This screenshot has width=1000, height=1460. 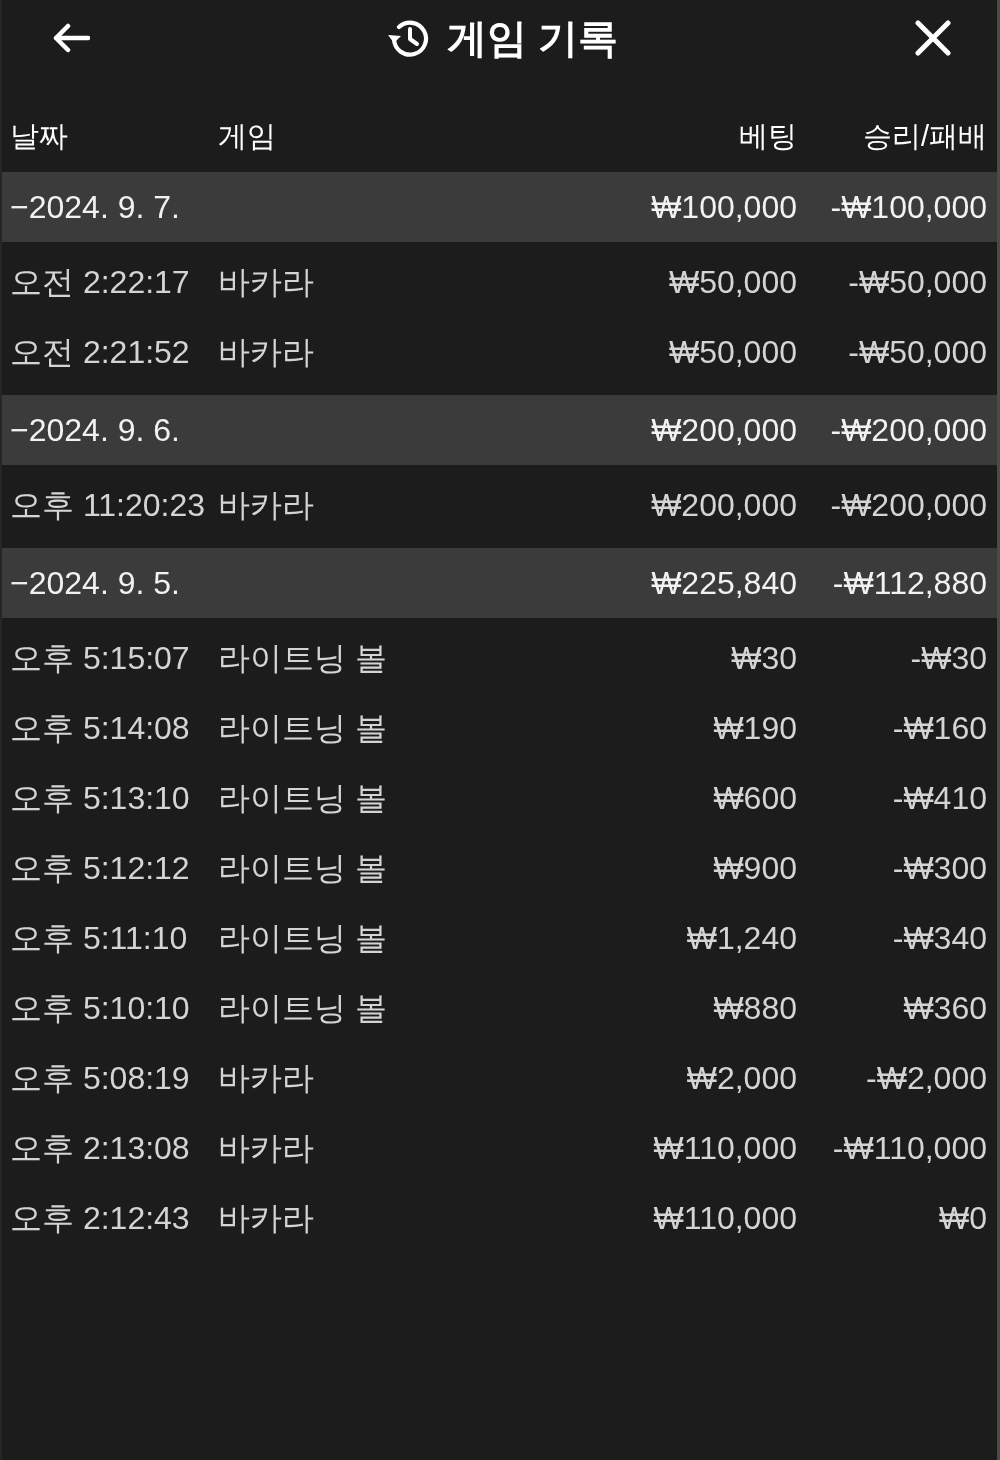 What do you see at coordinates (754, 1008) in the screenshot?
I see `bet-cell-text: ₩880` at bounding box center [754, 1008].